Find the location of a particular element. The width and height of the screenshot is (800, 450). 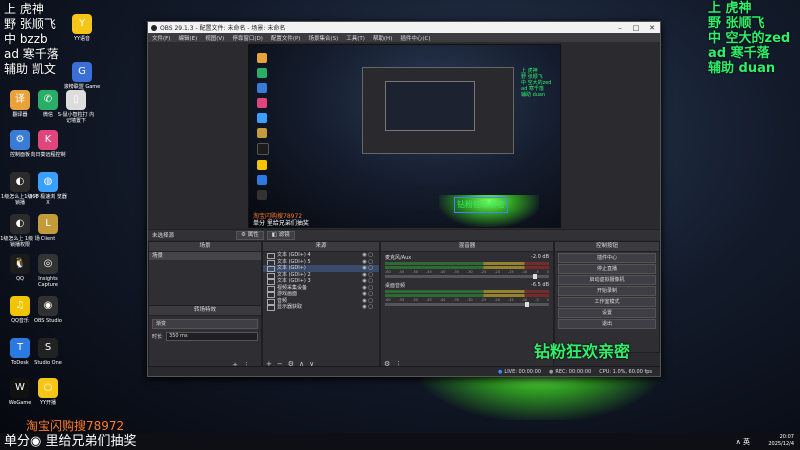

volume-meter is located at coordinates (467, 263).